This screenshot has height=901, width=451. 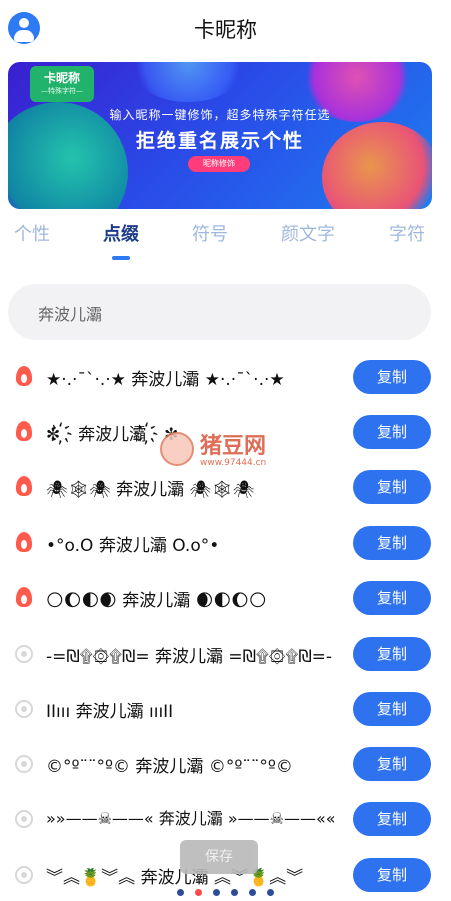 What do you see at coordinates (233, 446) in the screenshot?
I see `watermark-name: 猪豆网` at bounding box center [233, 446].